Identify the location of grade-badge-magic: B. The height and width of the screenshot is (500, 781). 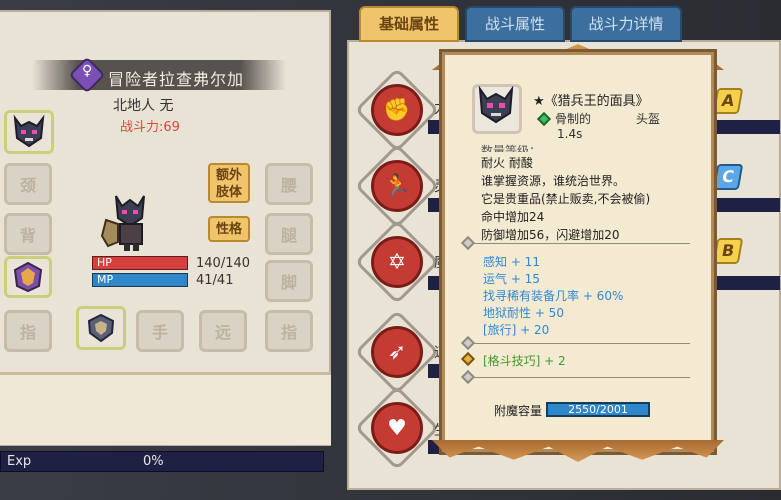
(728, 251).